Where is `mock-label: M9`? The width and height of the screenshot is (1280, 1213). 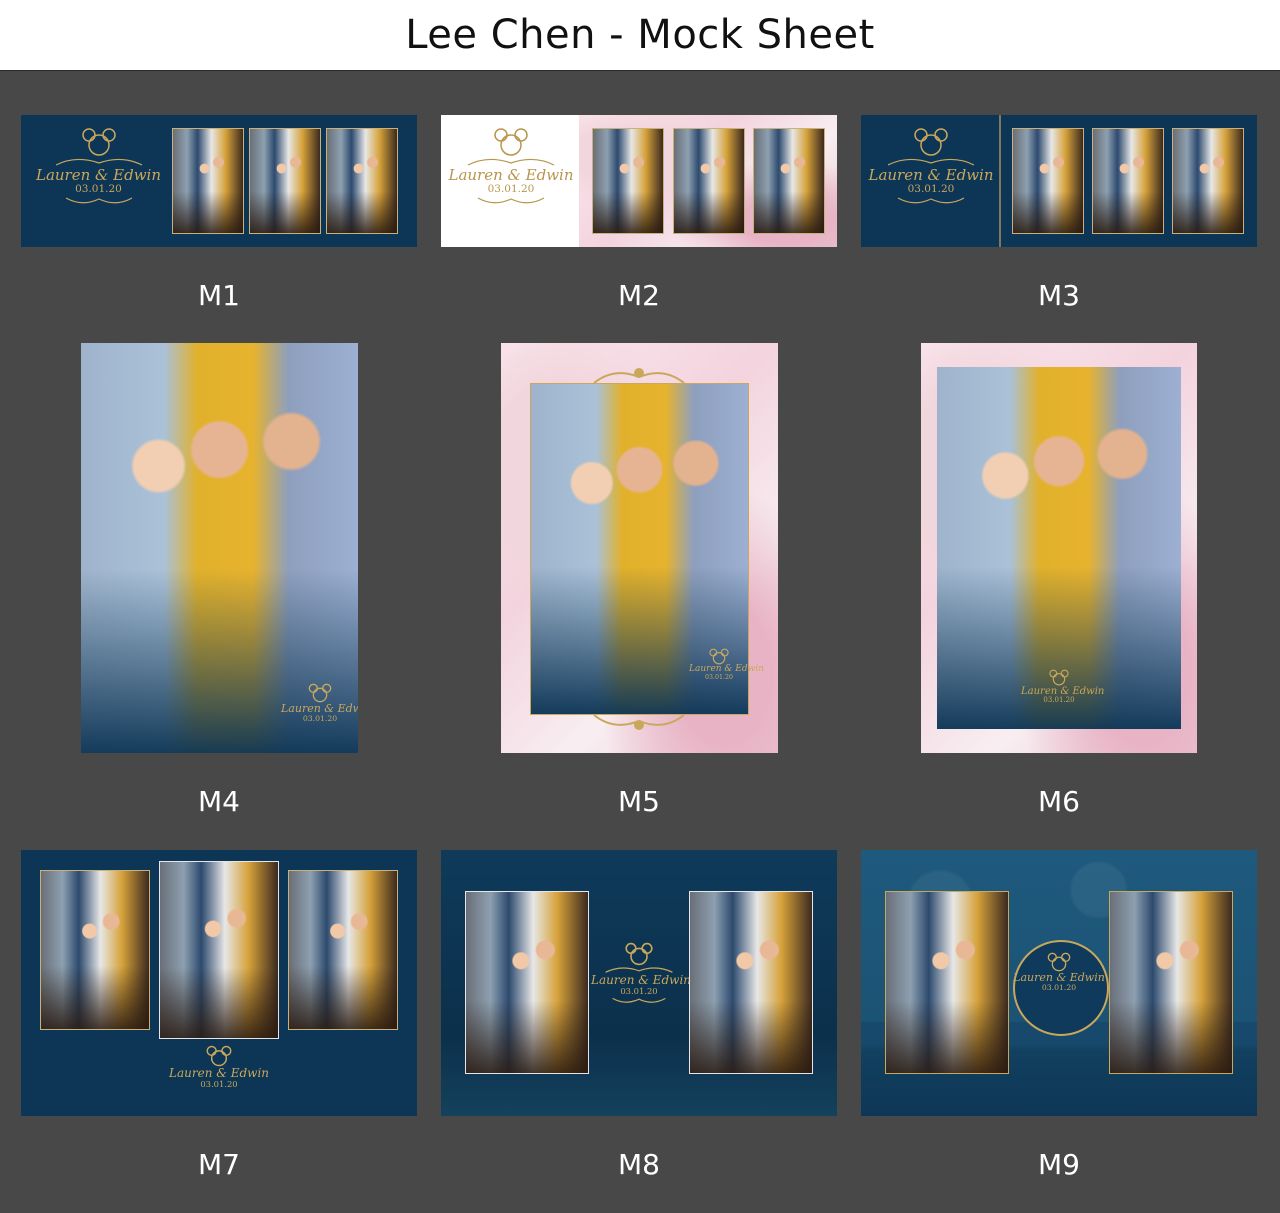 mock-label: M9 is located at coordinates (1059, 1164).